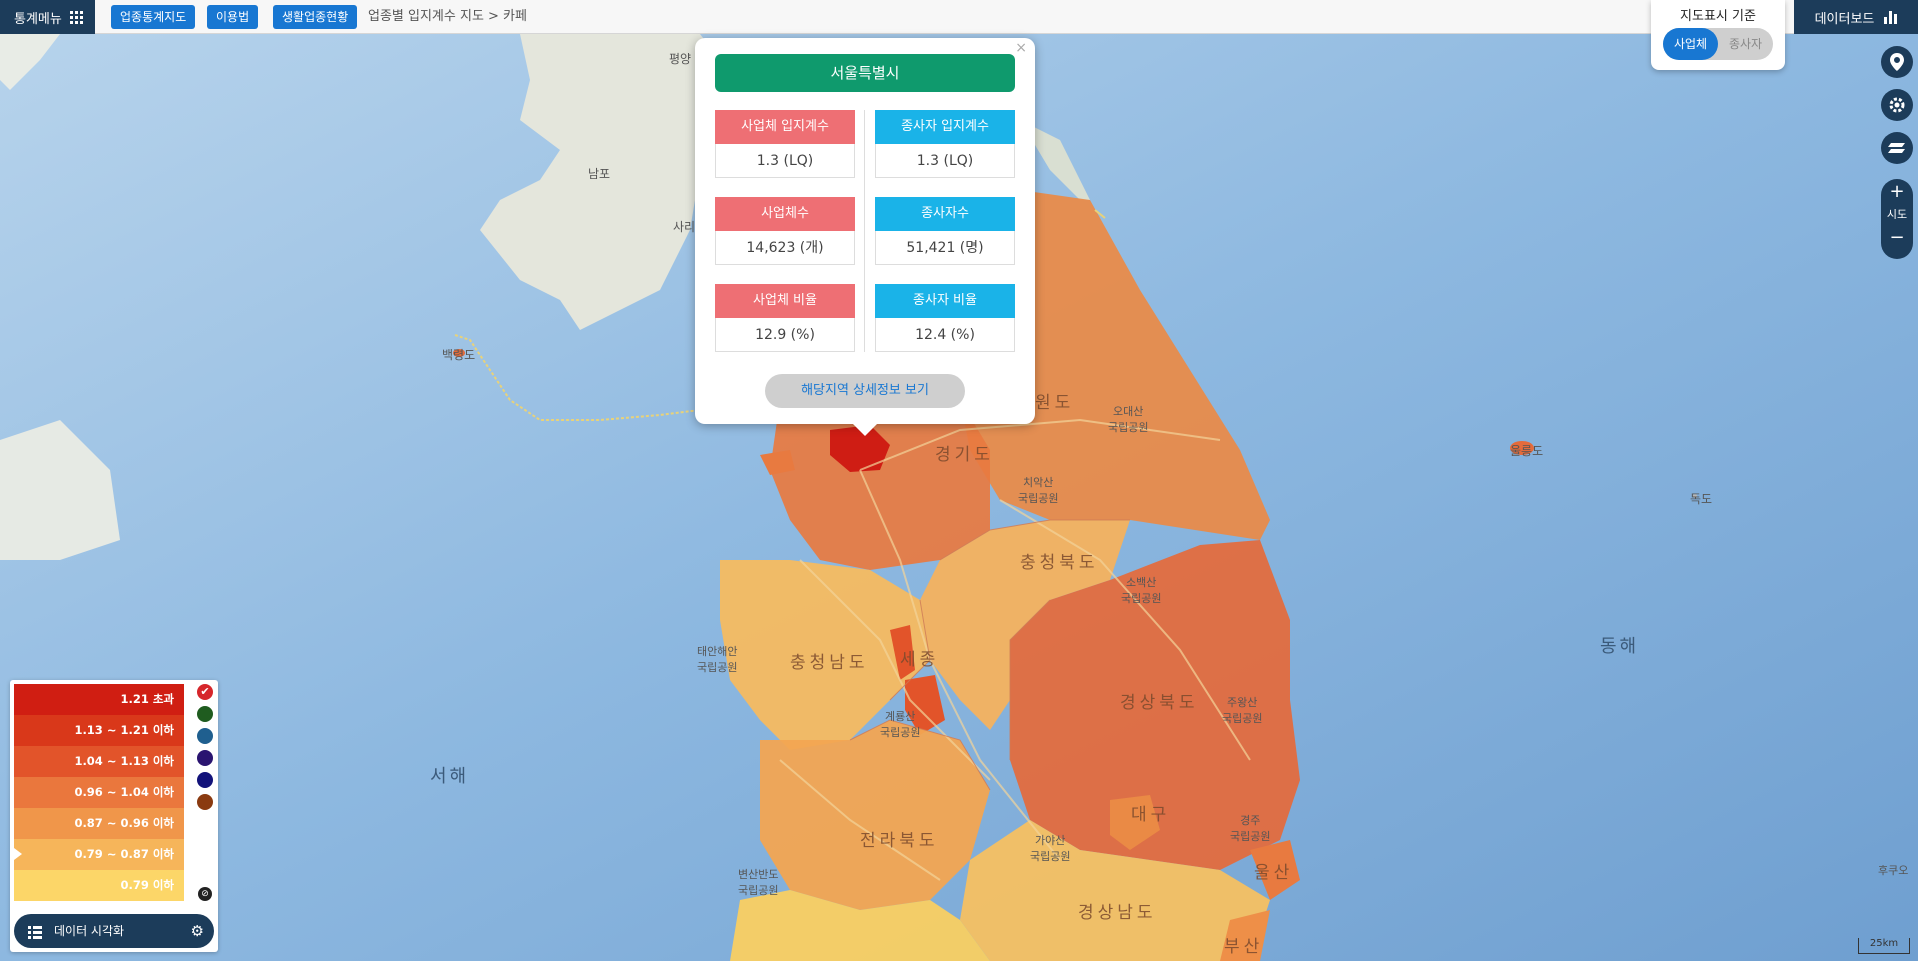 Image resolution: width=1918 pixels, height=961 pixels. I want to click on stat-label: 종사자수, so click(945, 214).